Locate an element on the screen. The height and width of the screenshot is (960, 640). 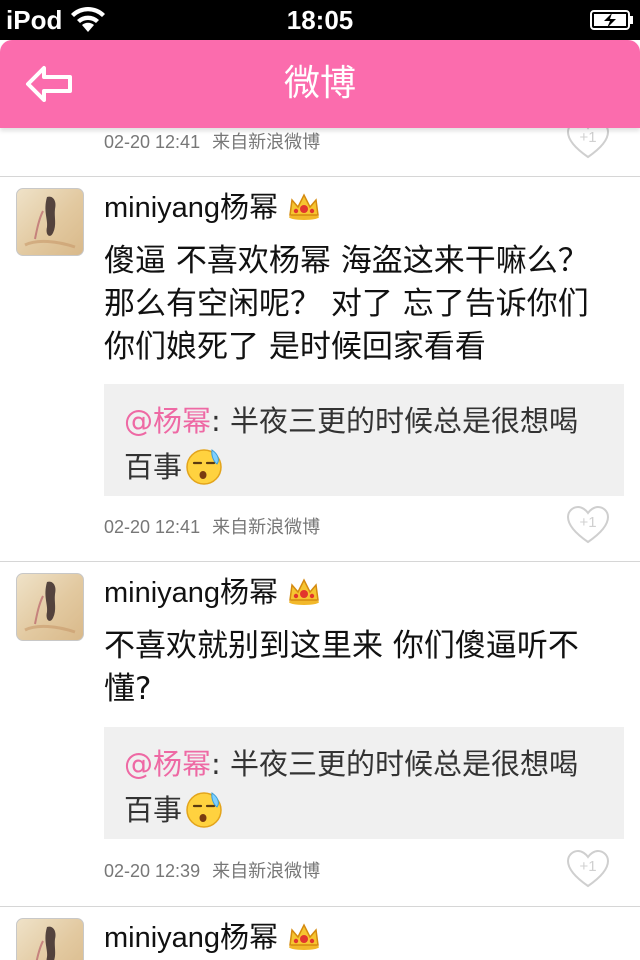
clock: 18:05 is located at coordinates (320, 20).